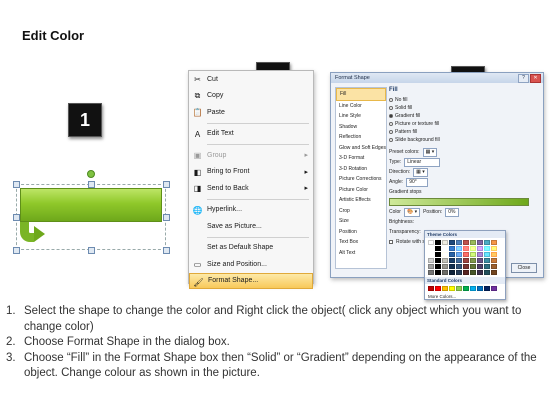 Image resolution: width=560 pixels, height=420 pixels. What do you see at coordinates (412, 212) in the screenshot?
I see `color-dropdown: 🎨 ▾` at bounding box center [412, 212].